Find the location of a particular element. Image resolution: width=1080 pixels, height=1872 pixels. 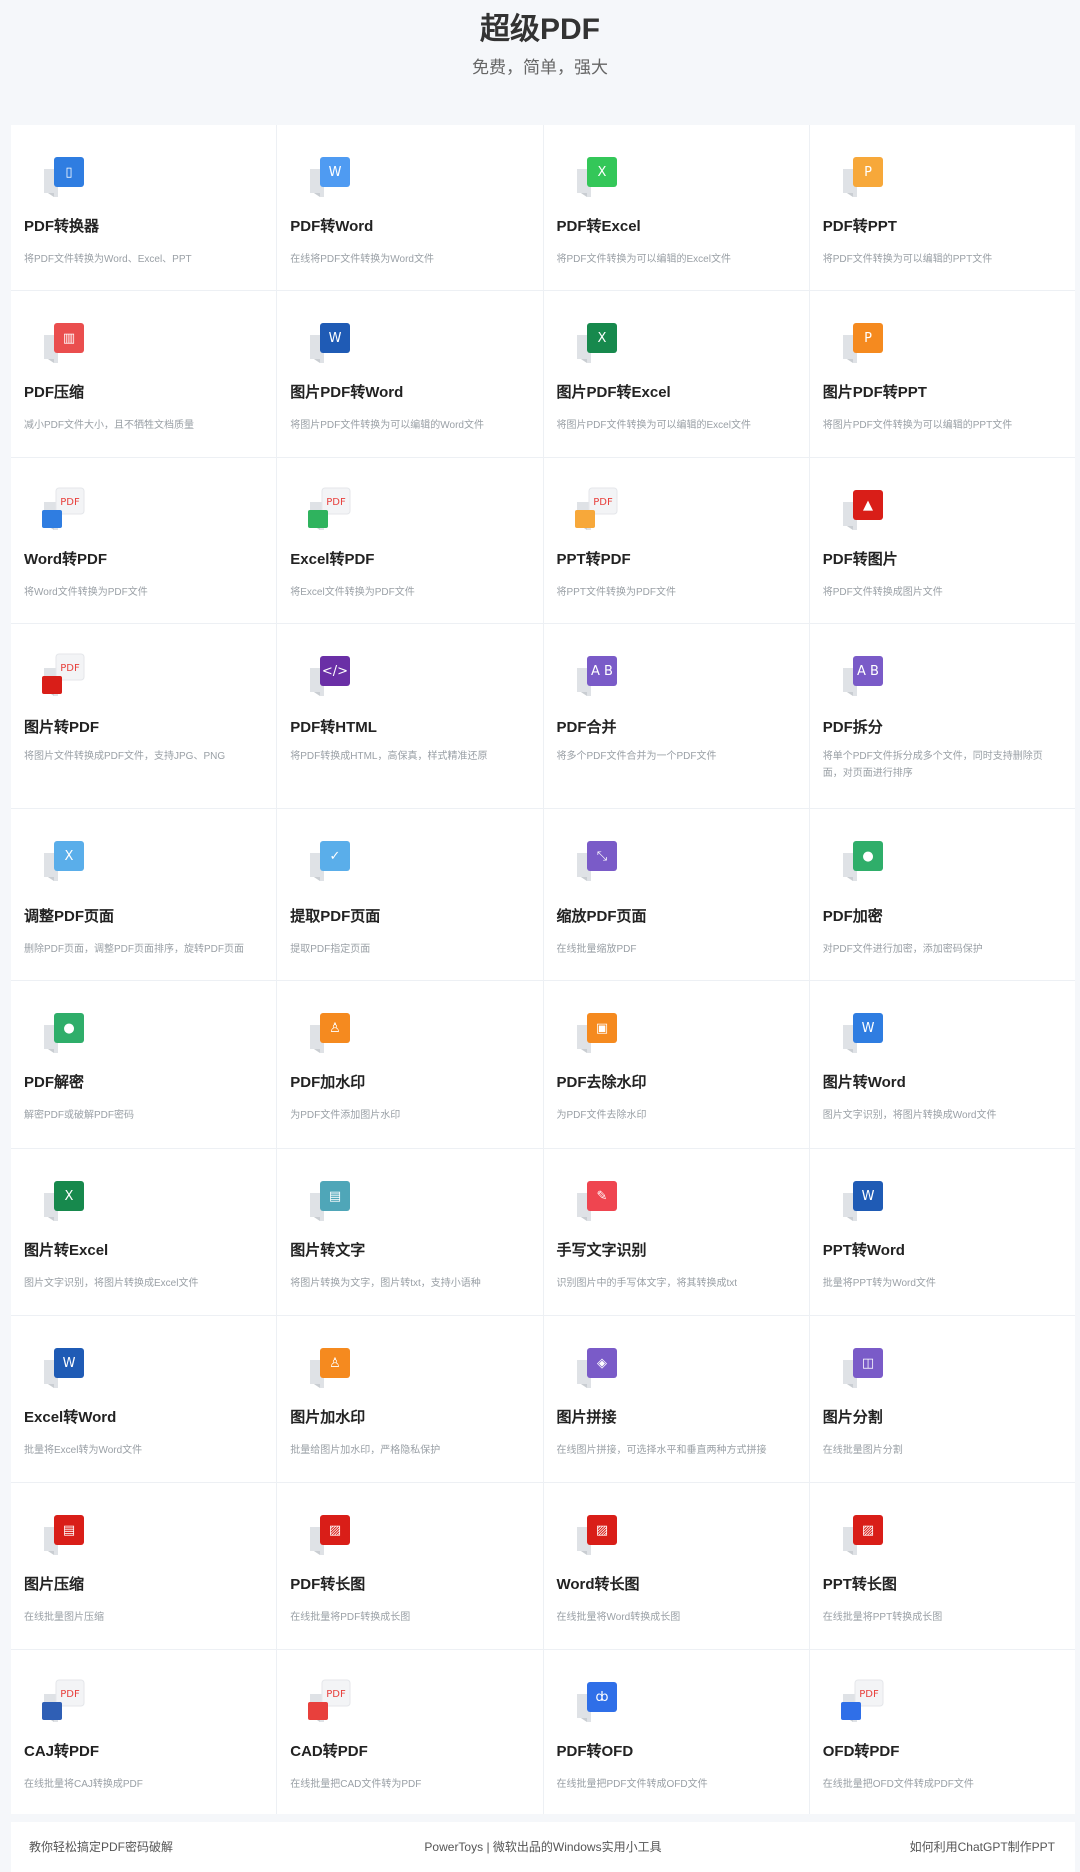

tool-description: 在线批量缩放PDF is located at coordinates (596, 949).